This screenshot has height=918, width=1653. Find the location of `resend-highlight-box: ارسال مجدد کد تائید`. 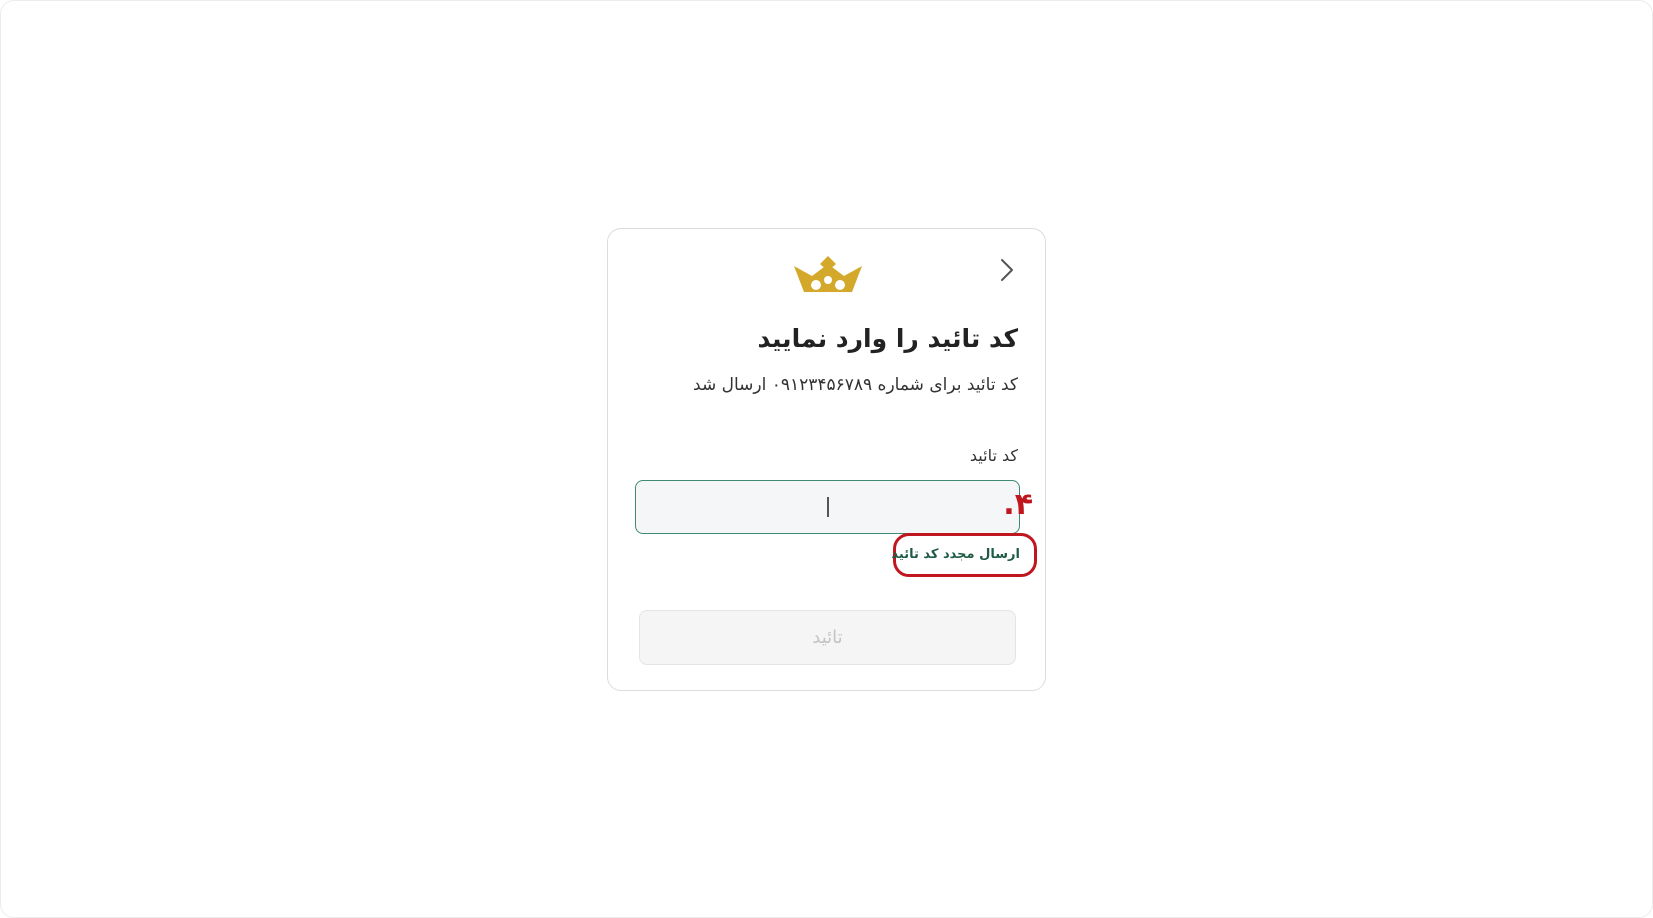

resend-highlight-box: ارسال مجدد کد تائید is located at coordinates (964, 555).